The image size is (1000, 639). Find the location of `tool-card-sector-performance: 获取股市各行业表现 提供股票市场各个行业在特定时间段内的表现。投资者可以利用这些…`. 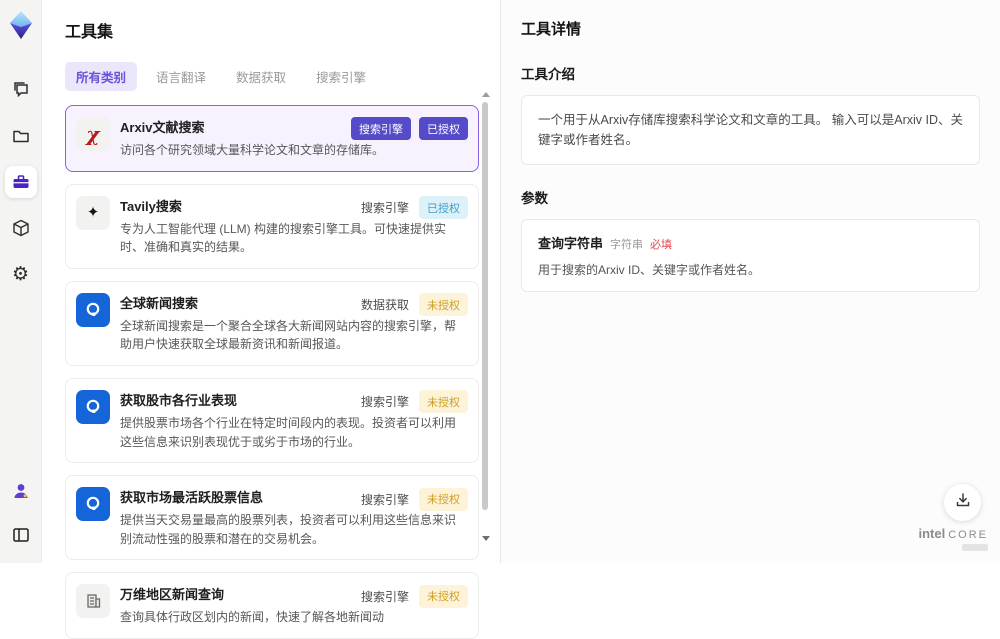

tool-card-sector-performance: 获取股市各行业表现 提供股票市场各个行业在特定时间段内的表现。投资者可以利用这些… is located at coordinates (272, 420).